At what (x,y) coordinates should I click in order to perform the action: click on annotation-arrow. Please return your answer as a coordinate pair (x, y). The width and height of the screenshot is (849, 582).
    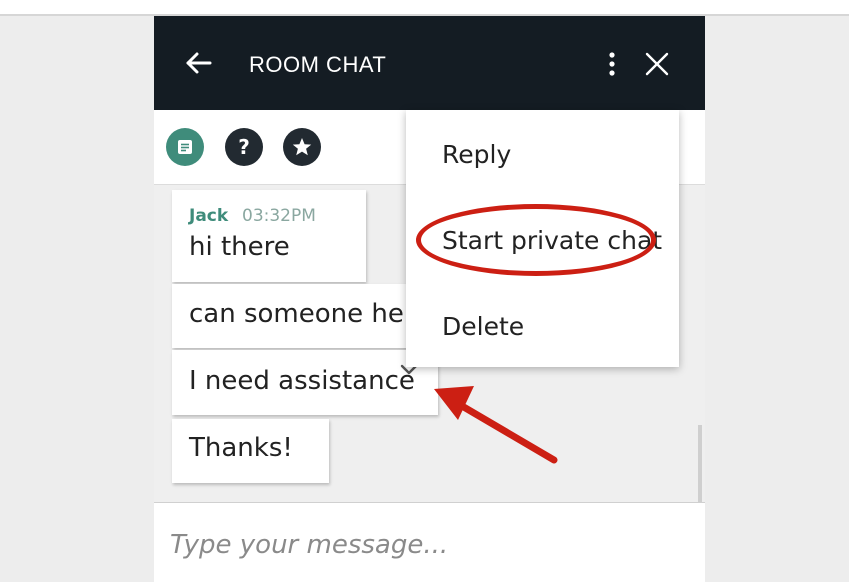
    Looking at the image, I should click on (496, 425).